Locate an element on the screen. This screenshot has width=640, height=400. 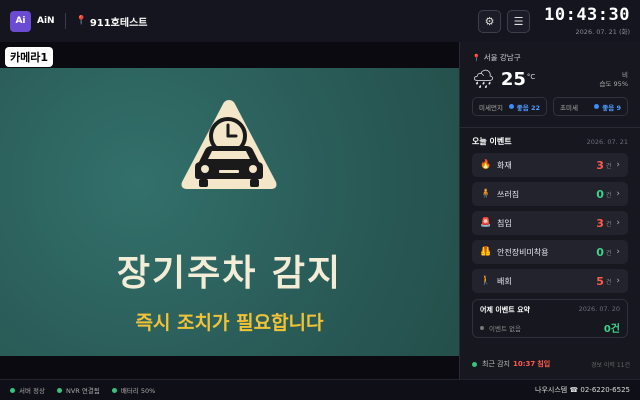
menu-icon: ☰ is located at coordinates (518, 21).